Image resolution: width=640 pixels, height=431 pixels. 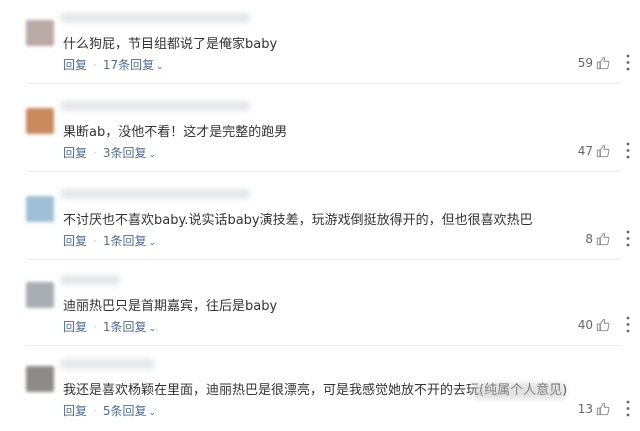 What do you see at coordinates (594, 409) in the screenshot?
I see `like-control: 13` at bounding box center [594, 409].